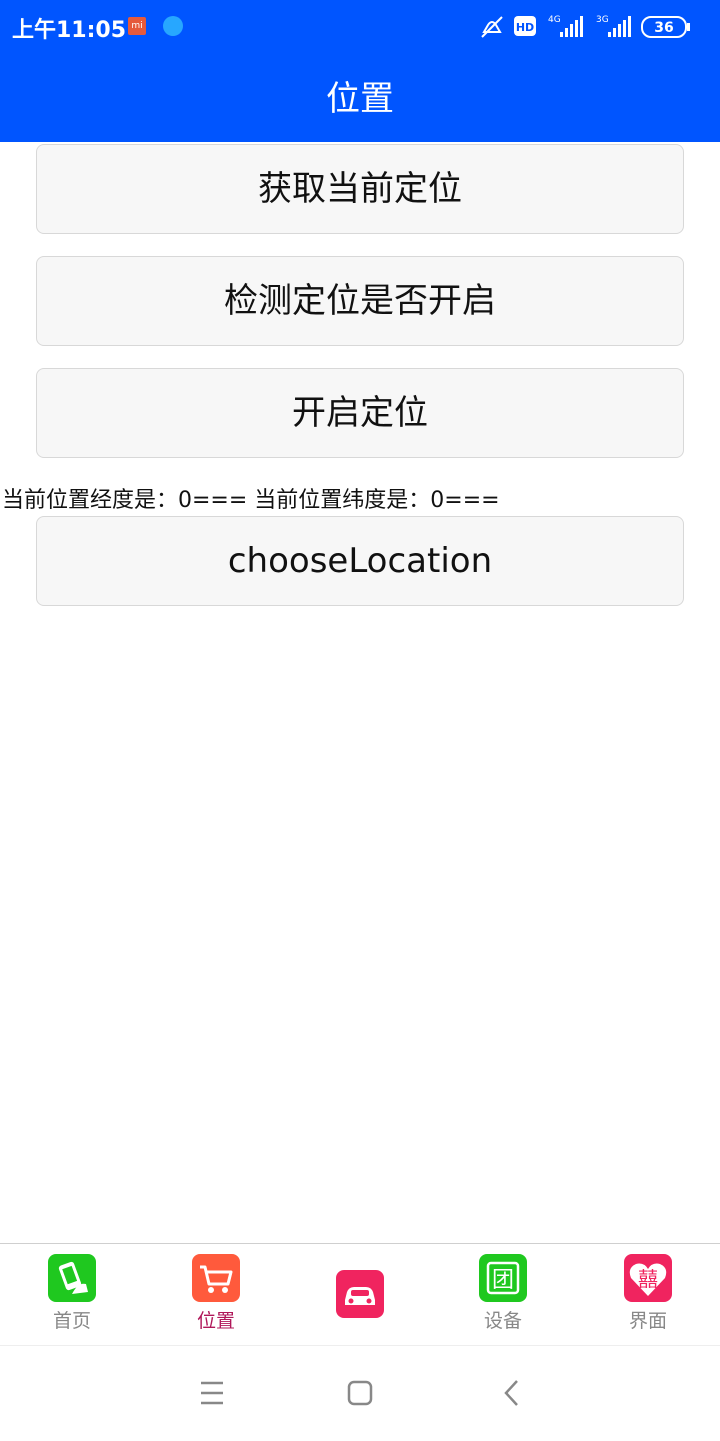 This screenshot has width=720, height=1441. I want to click on tab-car, so click(360, 1294).